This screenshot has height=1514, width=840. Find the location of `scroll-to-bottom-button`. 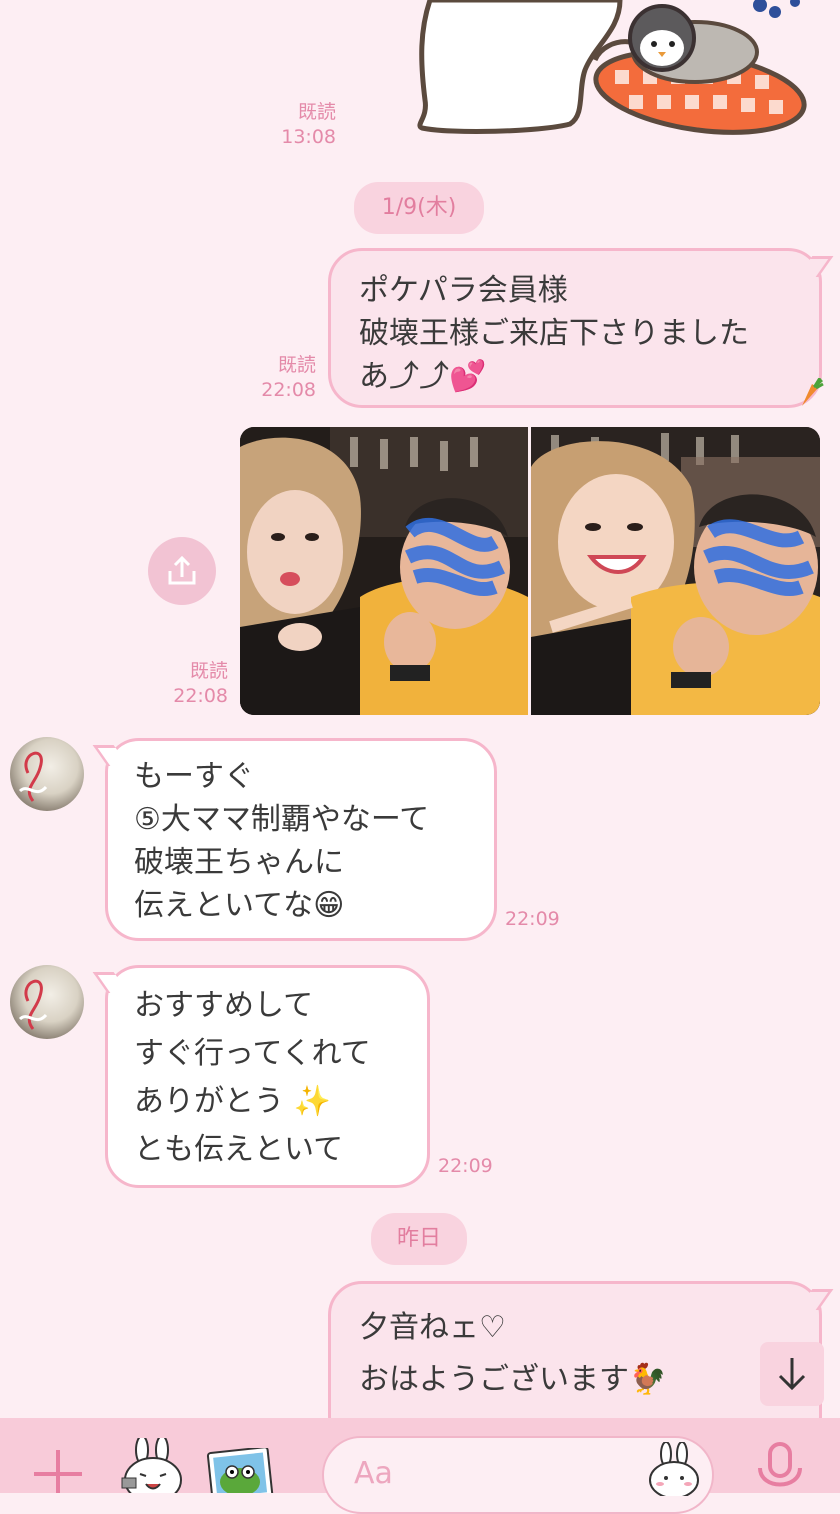

scroll-to-bottom-button is located at coordinates (792, 1374).